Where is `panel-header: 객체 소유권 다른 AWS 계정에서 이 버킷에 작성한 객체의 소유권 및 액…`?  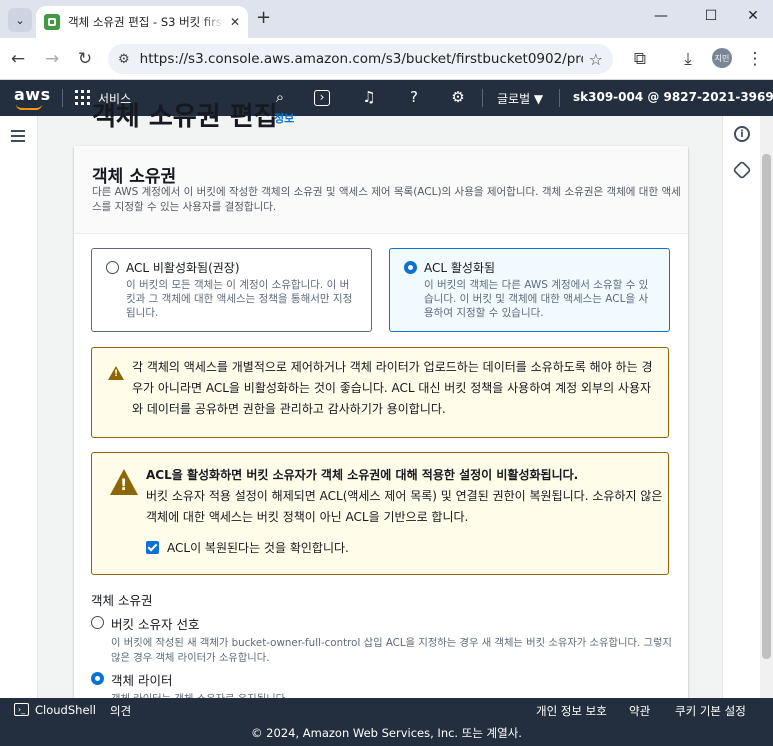 panel-header: 객체 소유권 다른 AWS 계정에서 이 버킷에 작성한 객체의 소유권 및 액… is located at coordinates (381, 190).